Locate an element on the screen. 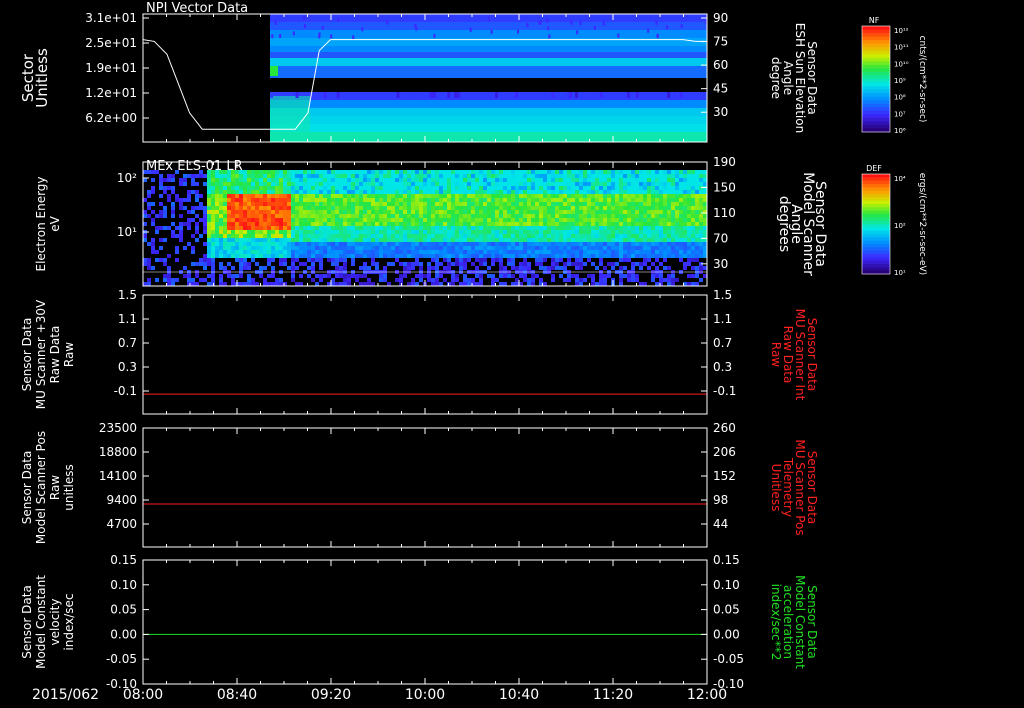  colorbar-cell is located at coordinates (876, 256).